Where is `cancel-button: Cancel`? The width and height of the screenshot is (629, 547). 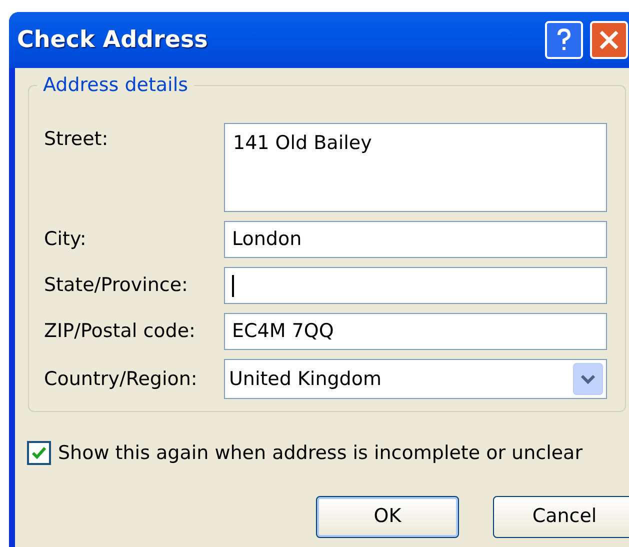 cancel-button: Cancel is located at coordinates (561, 517).